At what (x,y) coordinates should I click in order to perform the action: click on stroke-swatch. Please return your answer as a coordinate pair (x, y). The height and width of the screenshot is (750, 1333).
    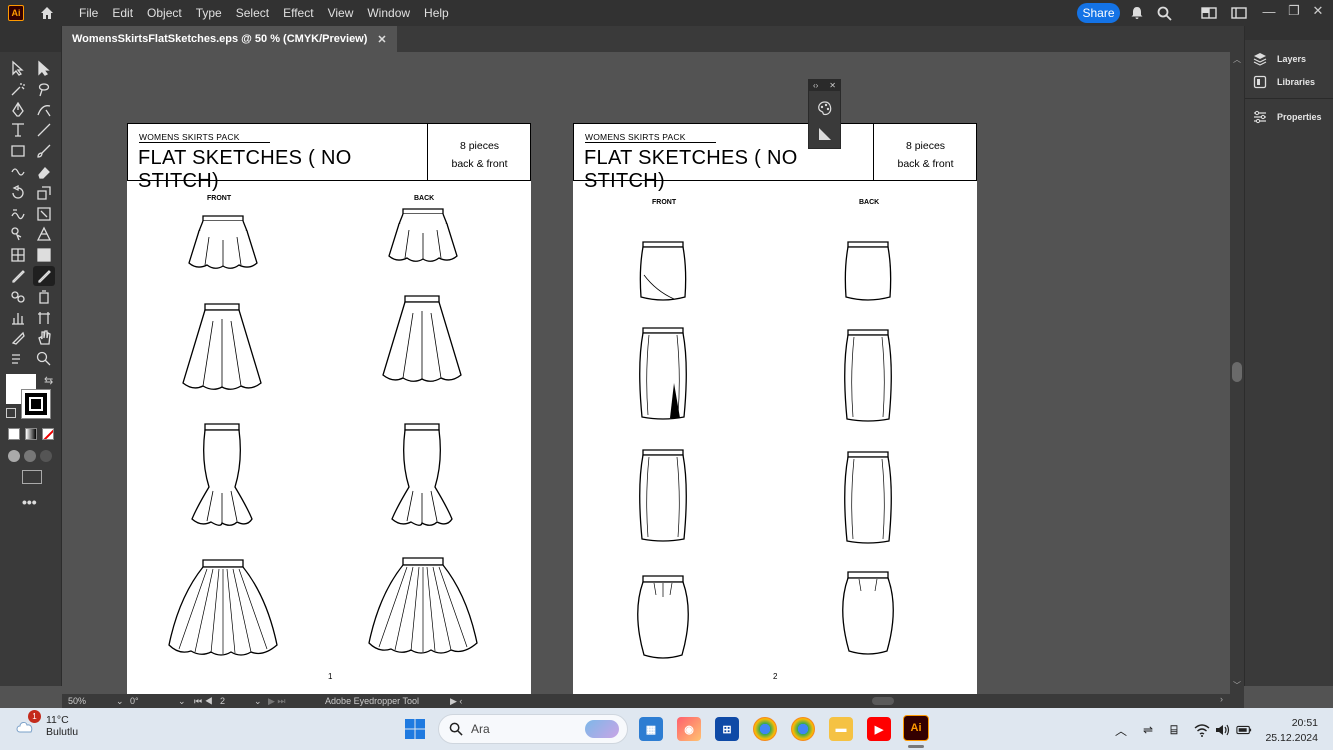
    Looking at the image, I should click on (36, 404).